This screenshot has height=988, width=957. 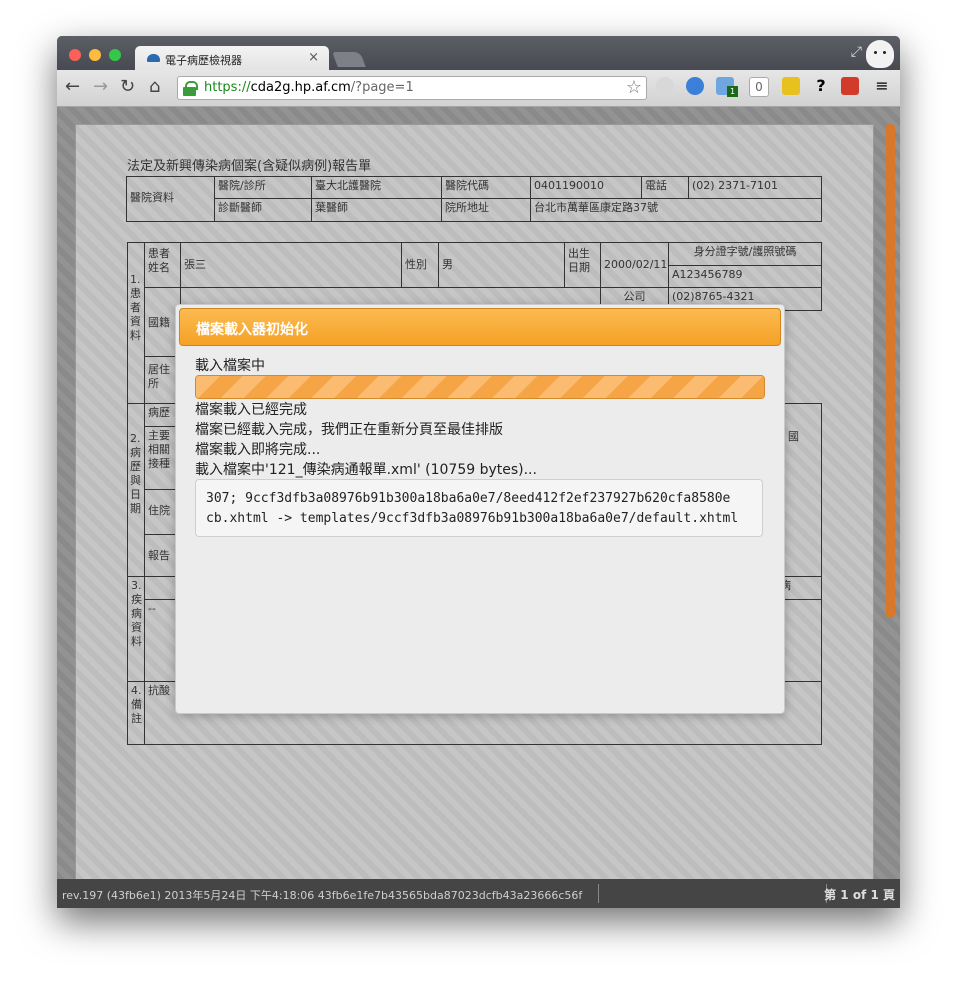 I want to click on app-icon, so click(x=153, y=58).